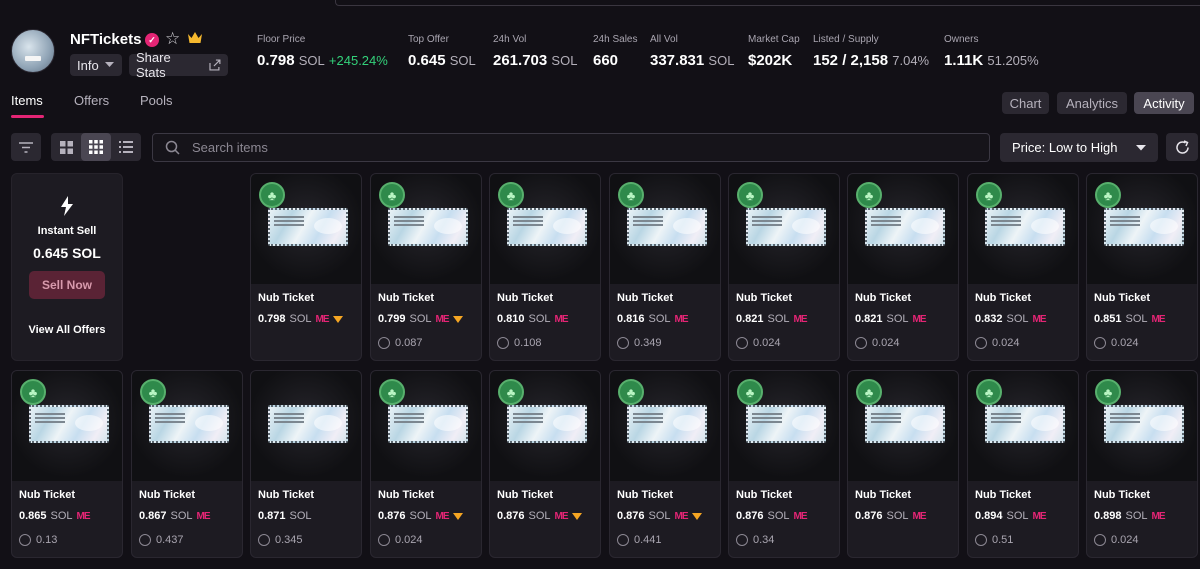 The image size is (1200, 569). Describe the element at coordinates (871, 51) in the screenshot. I see `stat-listed-supply: Listed / Supply 152 / 2,158 7.04%` at that location.